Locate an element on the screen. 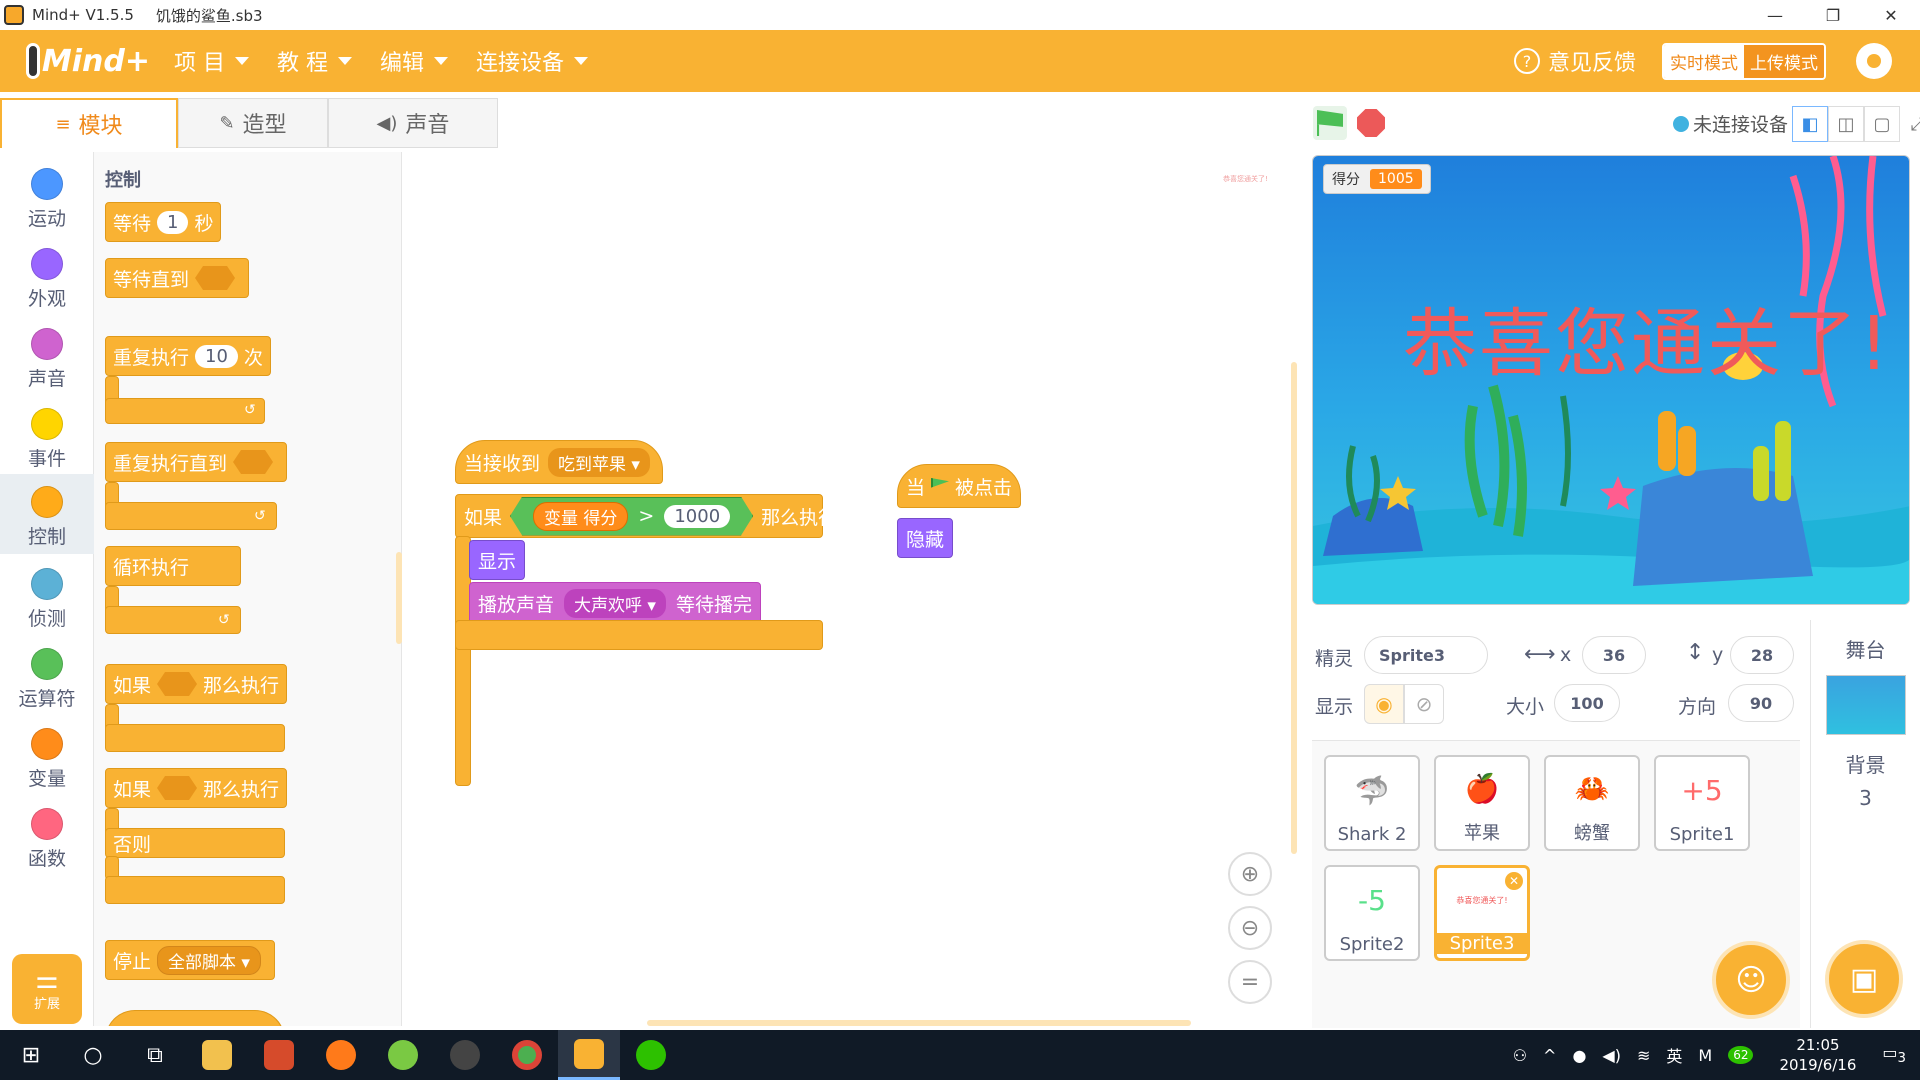  gear-icon is located at coordinates (1874, 61).